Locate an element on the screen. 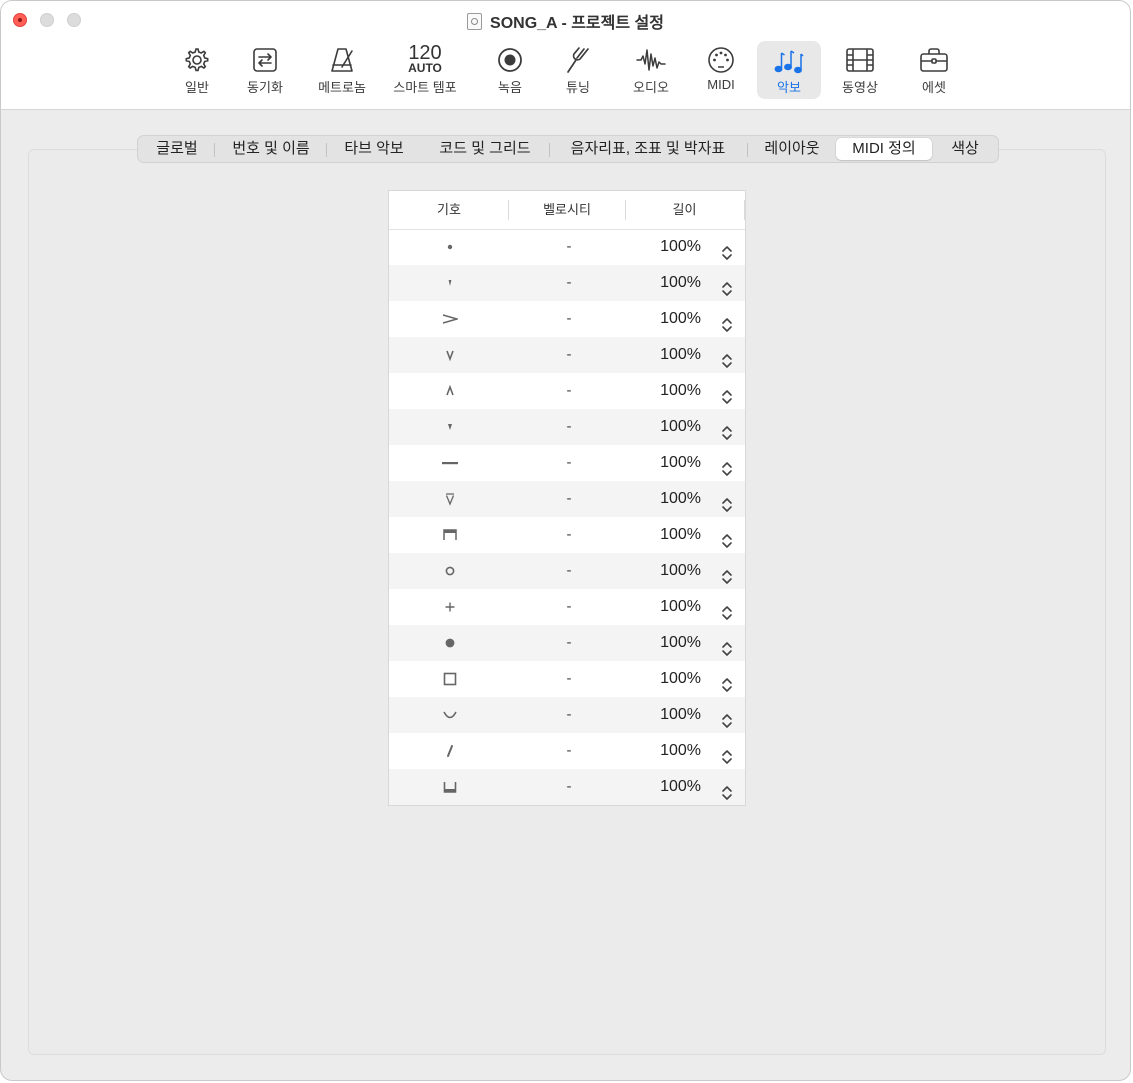 This screenshot has width=1133, height=1083. tab-clefs-signatures: 음자리표, 조표 및 박자표 is located at coordinates (648, 149).